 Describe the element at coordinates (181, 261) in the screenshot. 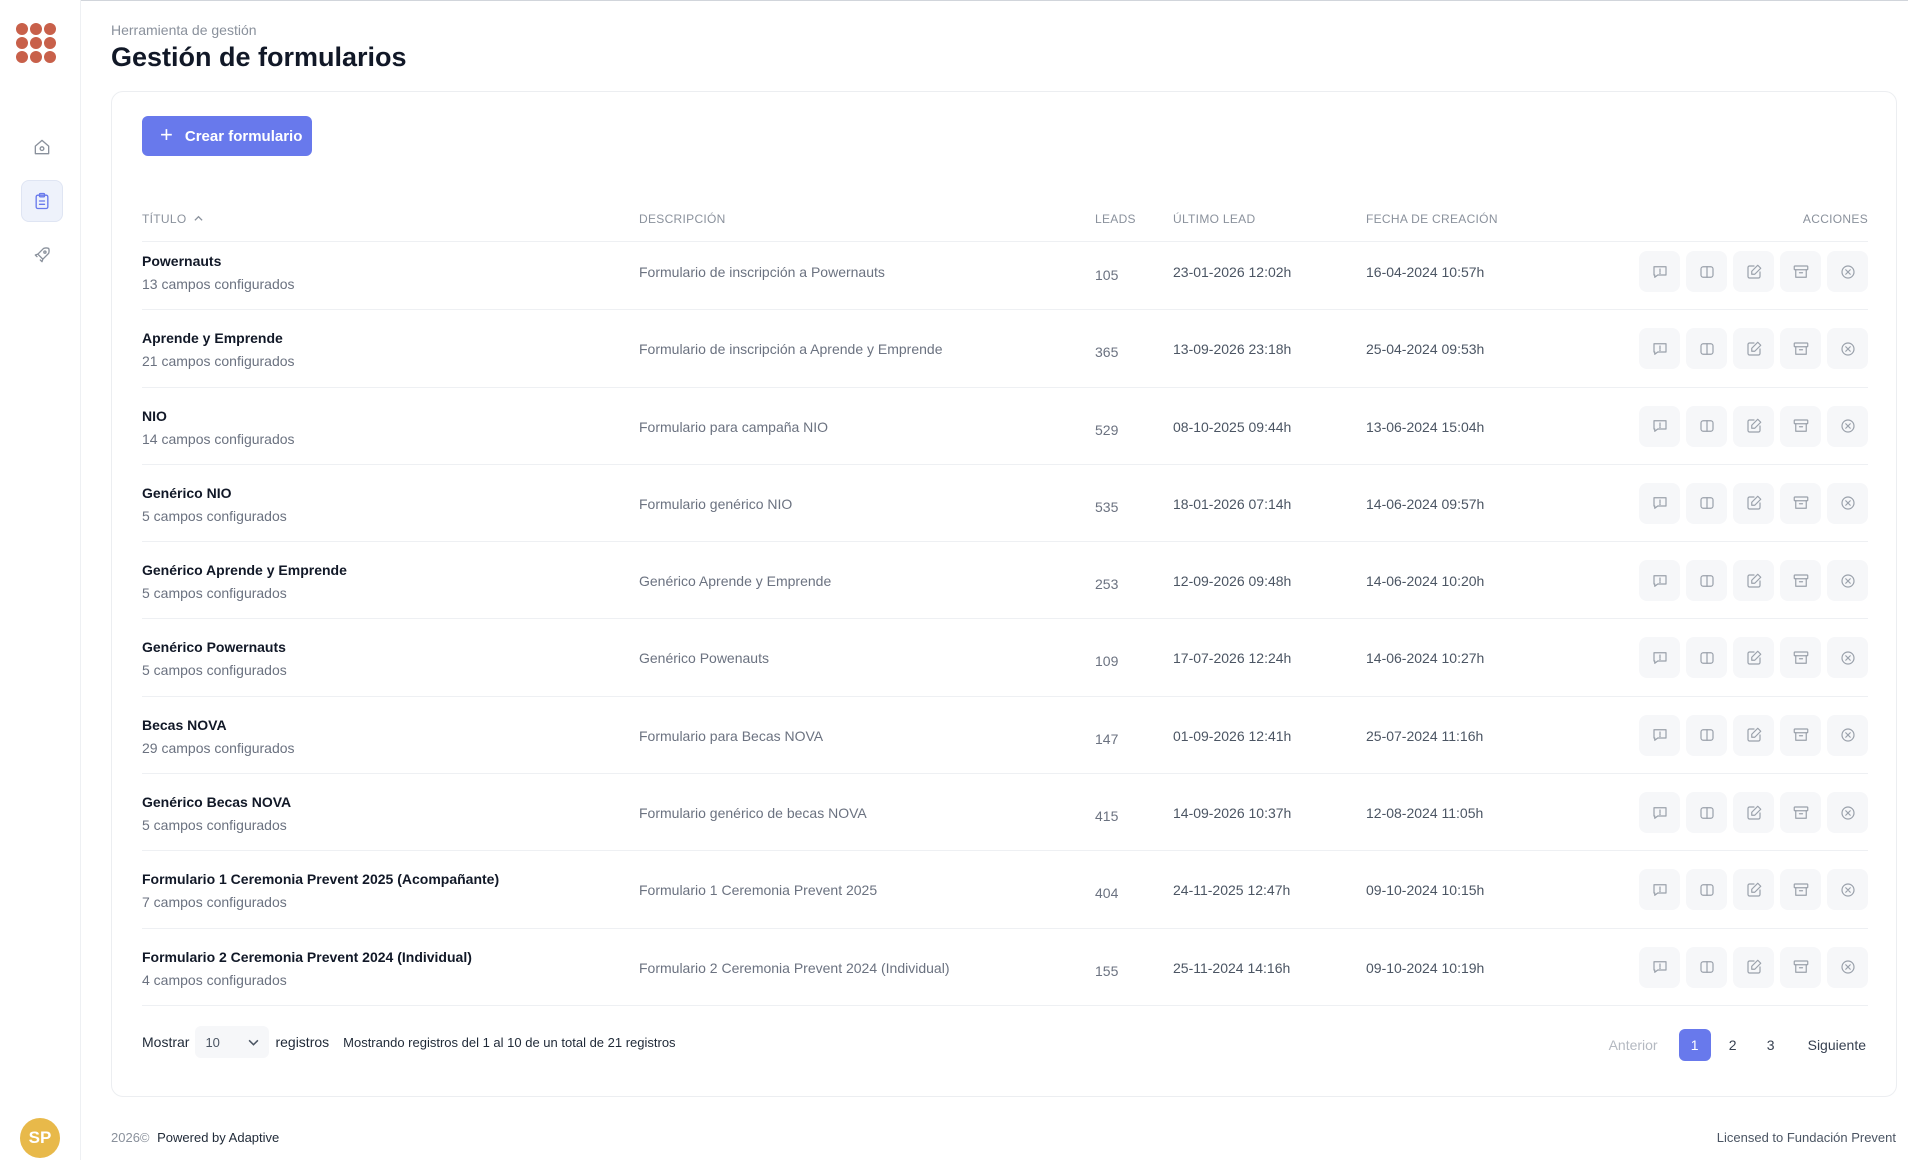

I see `form-title: Powernauts` at that location.